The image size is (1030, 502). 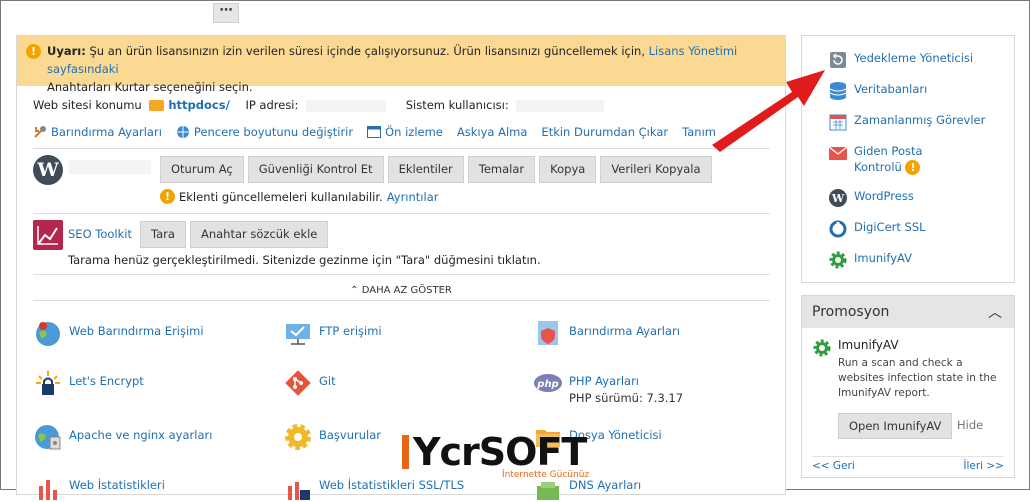 What do you see at coordinates (838, 229) in the screenshot?
I see `digicert-icon` at bounding box center [838, 229].